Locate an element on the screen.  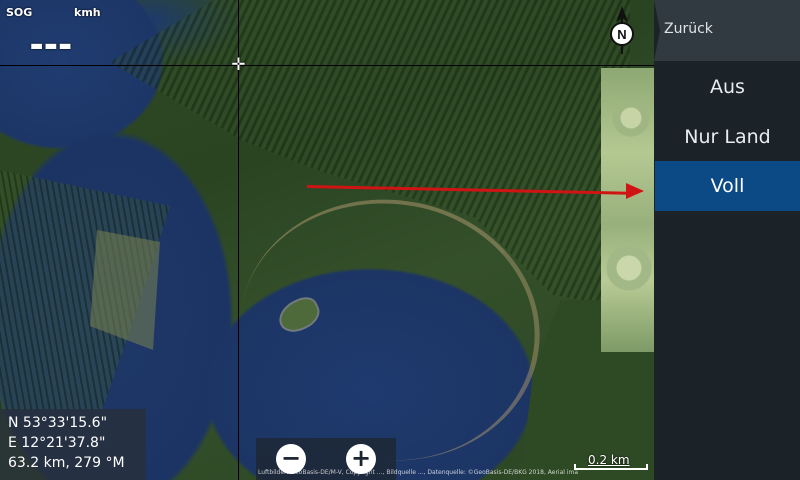
annotation-arrow-head is located at coordinates (635, 191).